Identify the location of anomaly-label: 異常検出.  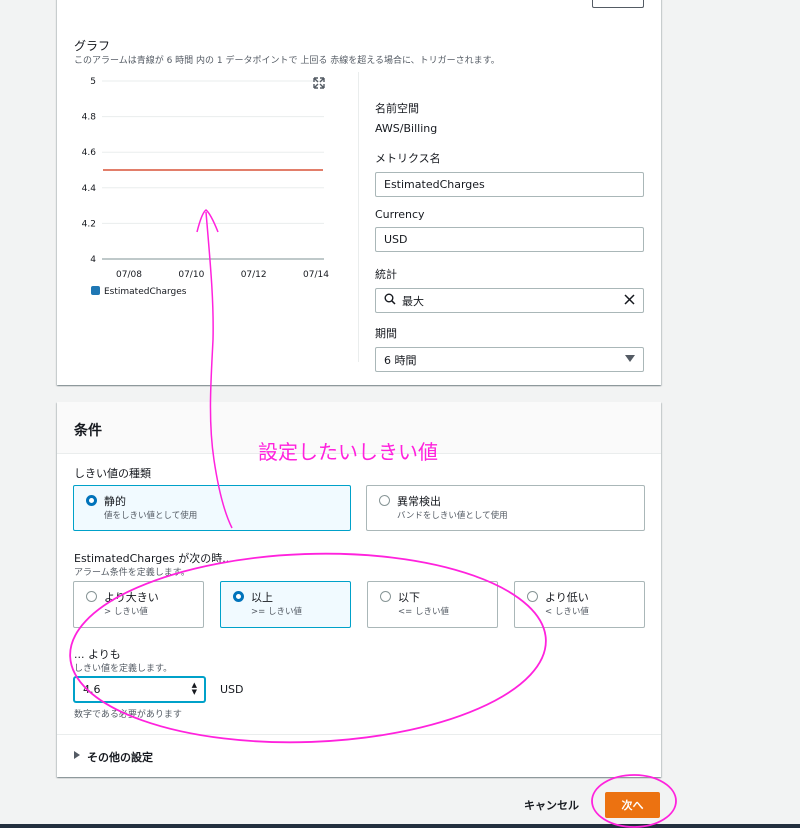
(419, 501).